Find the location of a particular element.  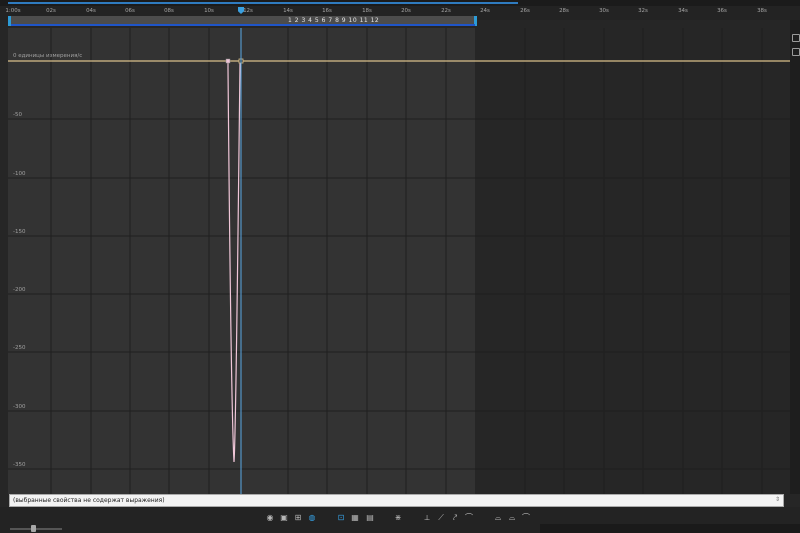

linear-keyframe-icon: ⟋ is located at coordinates (441, 517).